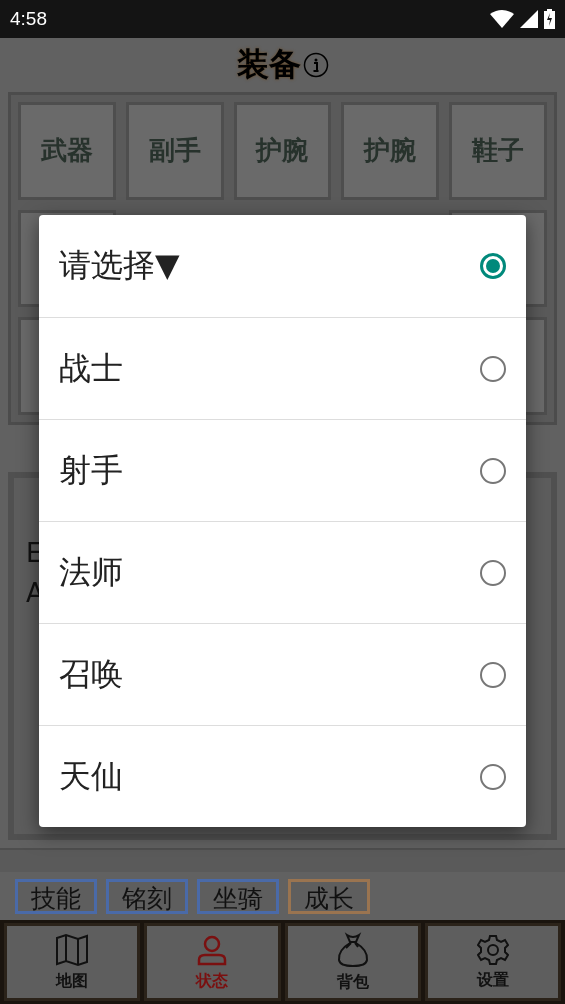 This screenshot has width=565, height=1004. Describe the element at coordinates (147, 896) in the screenshot. I see `tab-button: 铭刻` at that location.